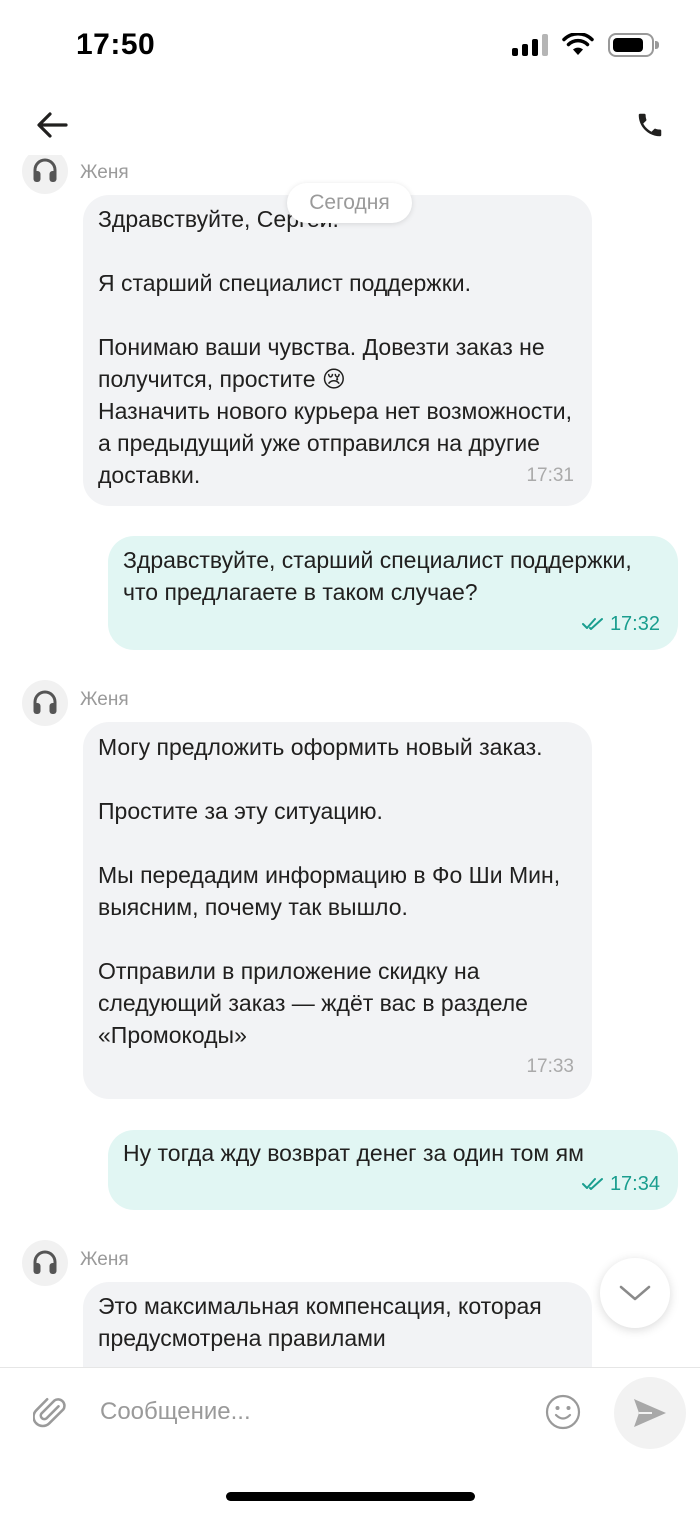 Image resolution: width=700 pixels, height=1515 pixels. I want to click on emoji-button, so click(563, 1412).